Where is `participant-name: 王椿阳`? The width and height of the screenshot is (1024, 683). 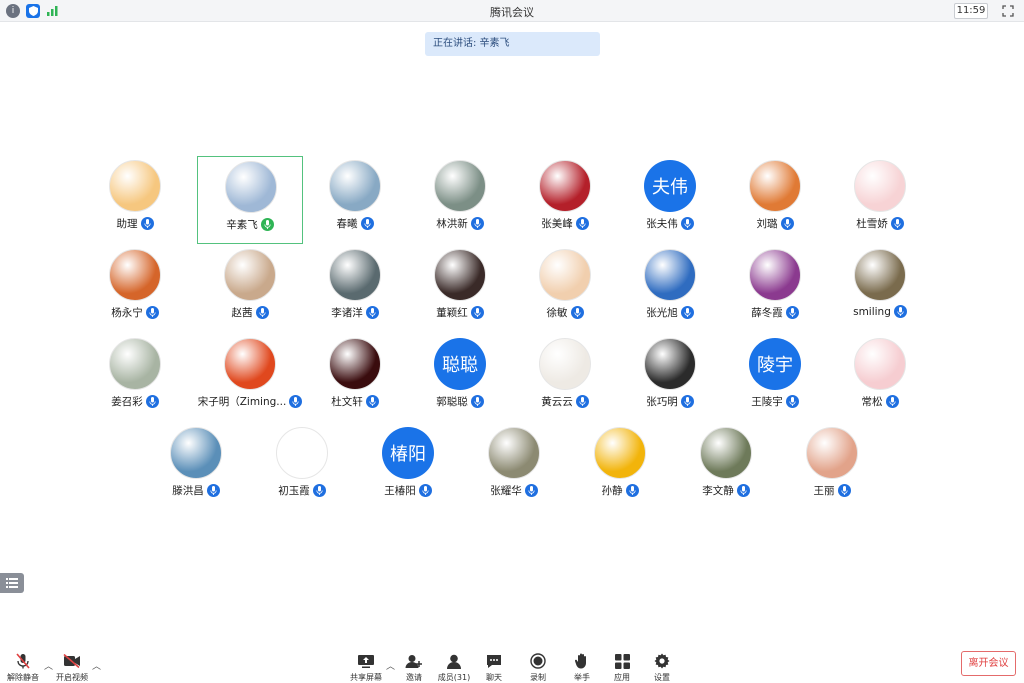 participant-name: 王椿阳 is located at coordinates (400, 491).